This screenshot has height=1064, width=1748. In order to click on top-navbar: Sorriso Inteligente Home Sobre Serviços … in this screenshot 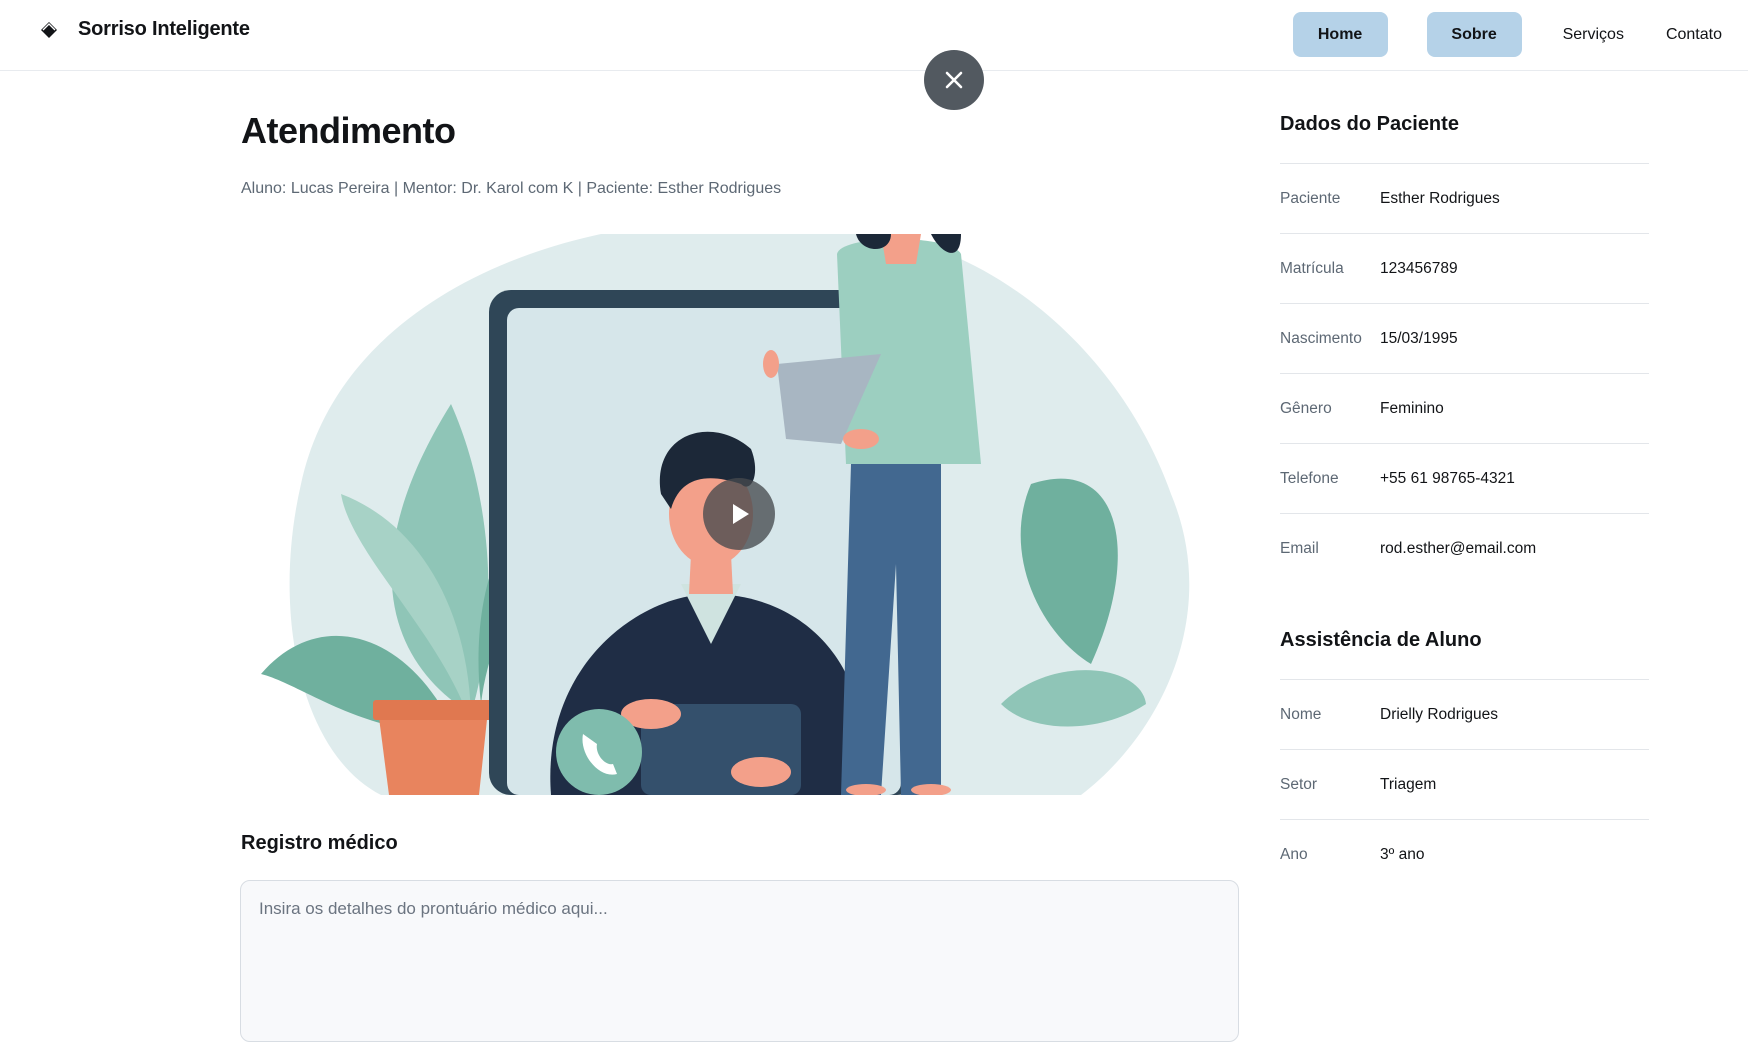, I will do `click(874, 35)`.